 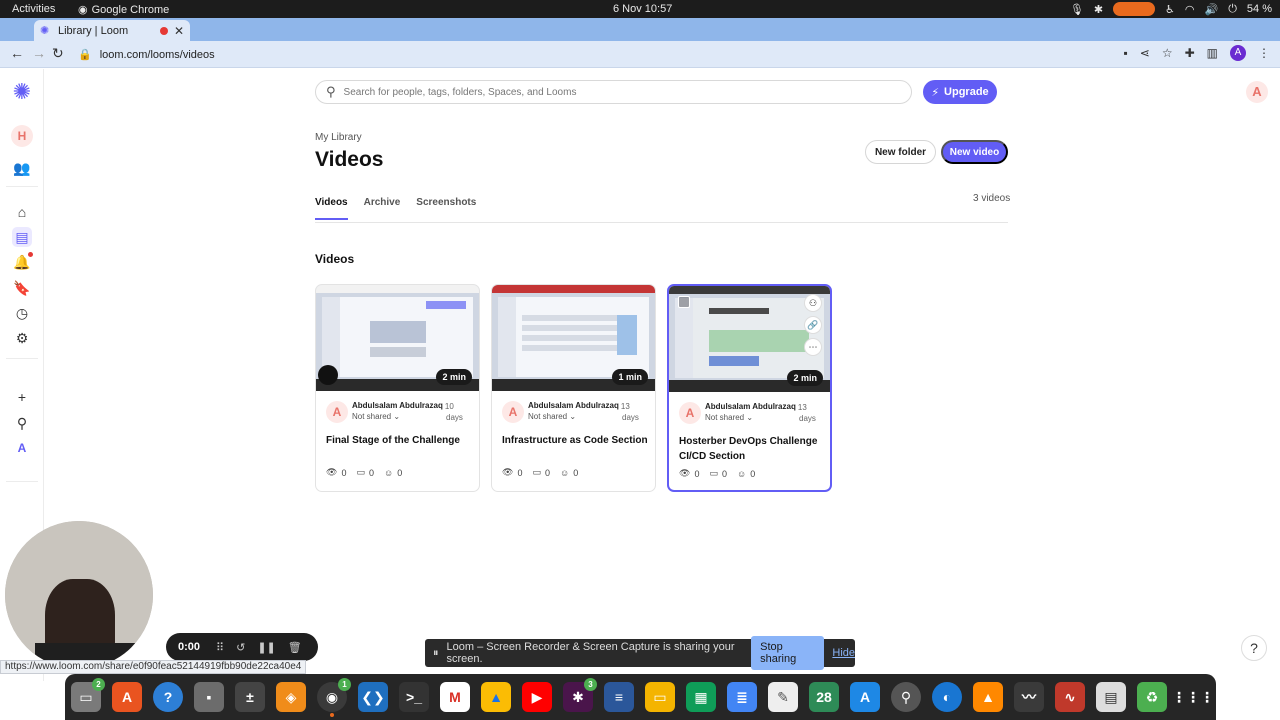 I want to click on restart-icon: ↺, so click(x=240, y=647).